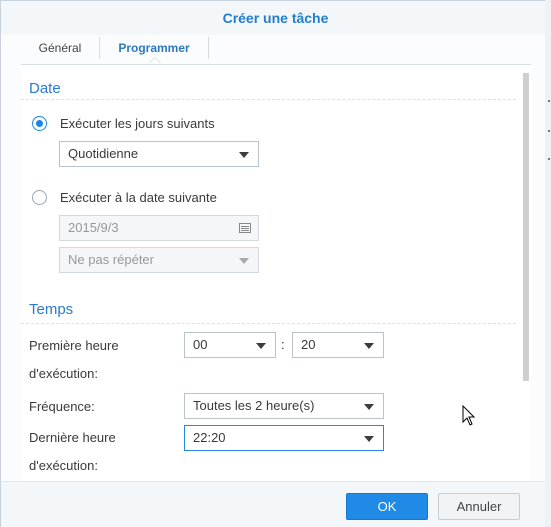  Describe the element at coordinates (245, 228) in the screenshot. I see `calendar-icon` at that location.